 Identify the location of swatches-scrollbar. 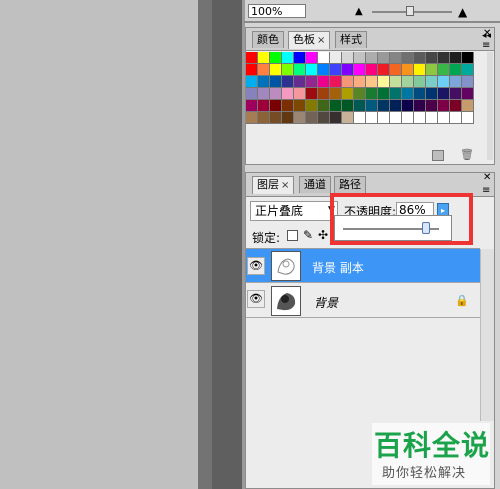
(490, 106).